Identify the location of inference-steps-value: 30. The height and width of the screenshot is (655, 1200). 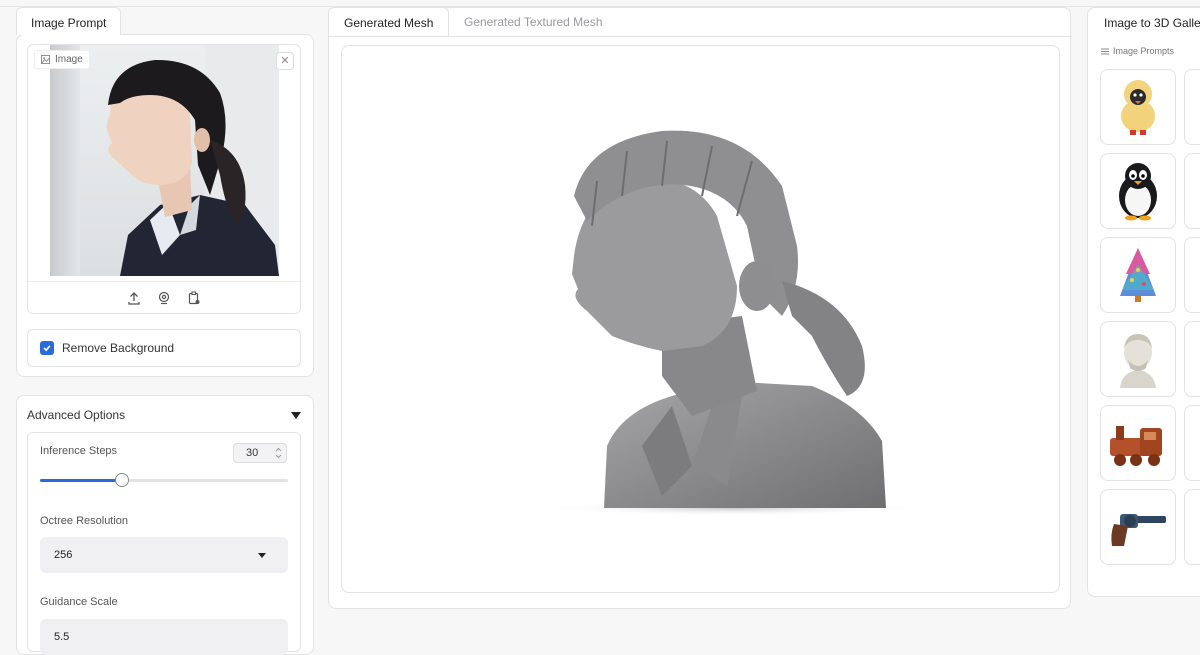
(252, 453).